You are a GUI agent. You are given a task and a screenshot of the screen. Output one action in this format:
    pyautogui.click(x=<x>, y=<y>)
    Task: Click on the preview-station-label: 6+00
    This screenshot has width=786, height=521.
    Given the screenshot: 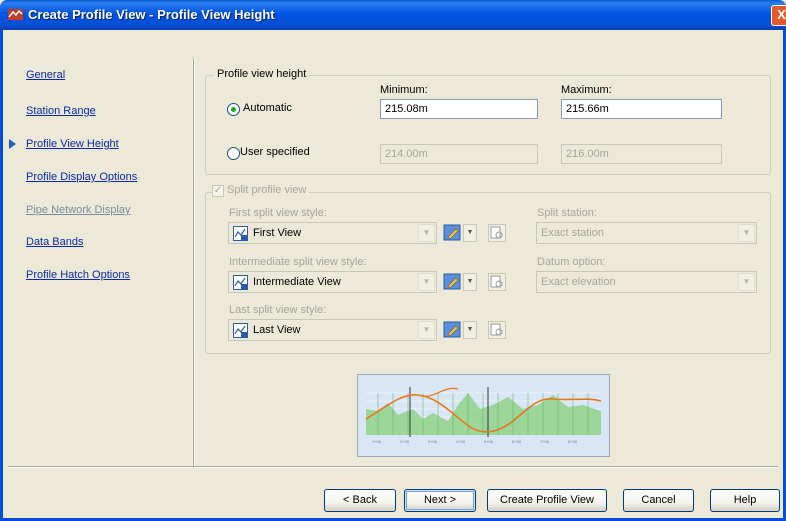 What is the action you would take?
    pyautogui.click(x=517, y=441)
    